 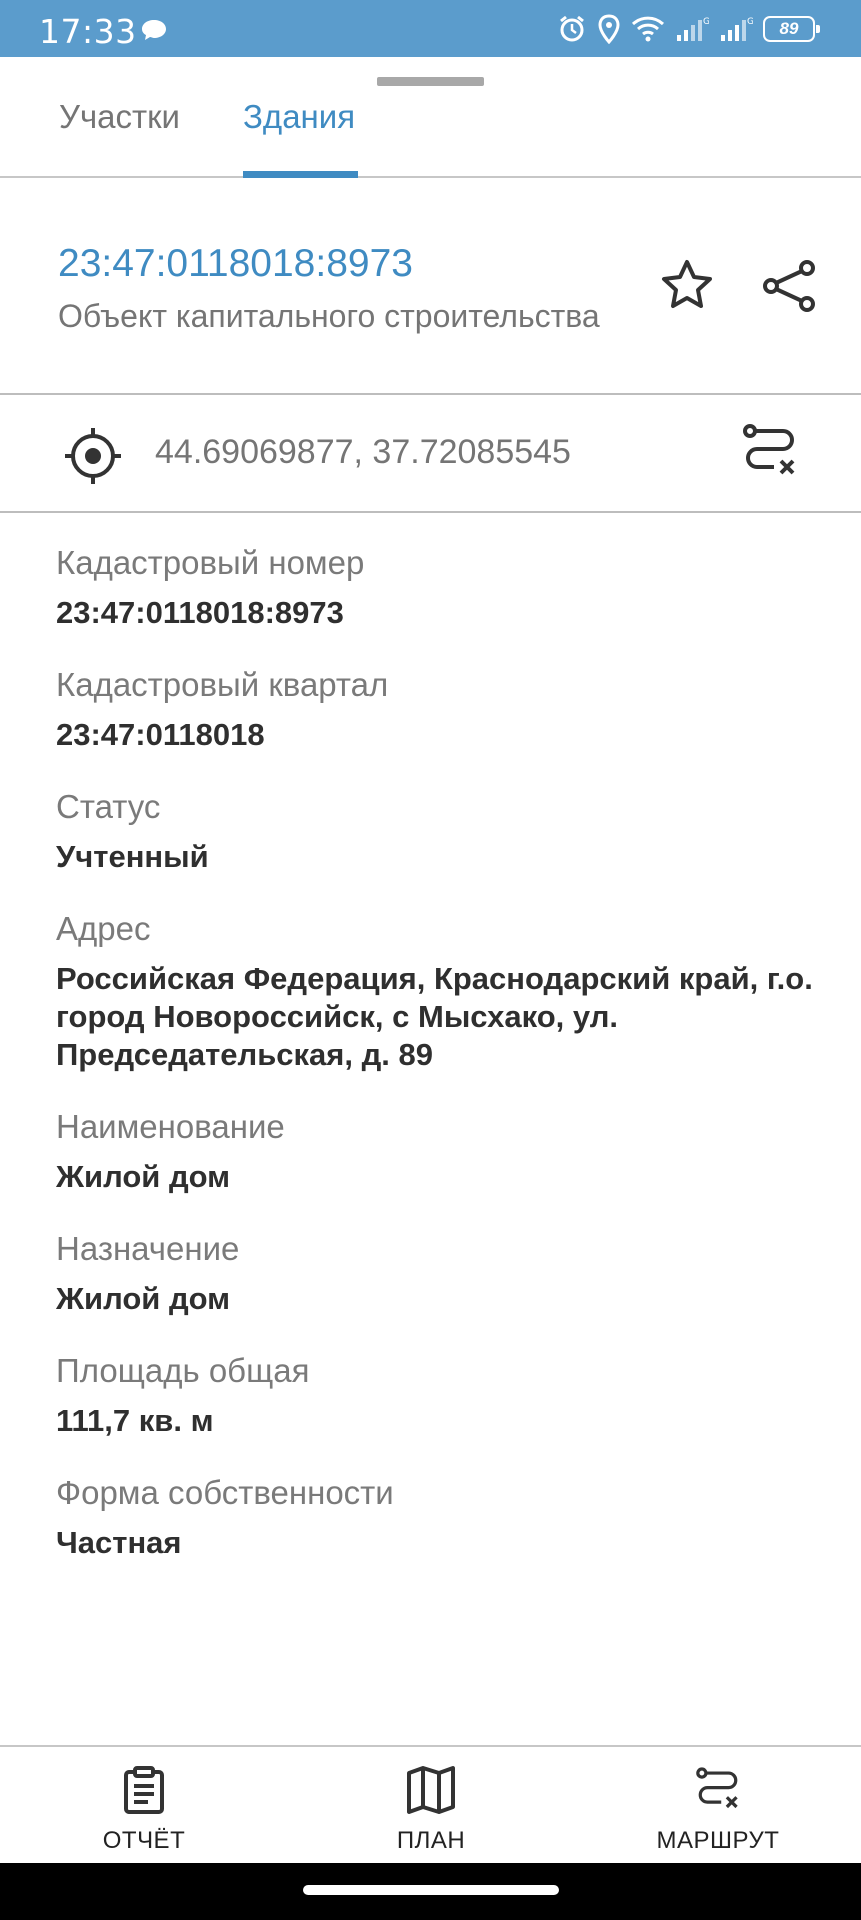 What do you see at coordinates (148, 1248) in the screenshot?
I see `field-label: Назначение` at bounding box center [148, 1248].